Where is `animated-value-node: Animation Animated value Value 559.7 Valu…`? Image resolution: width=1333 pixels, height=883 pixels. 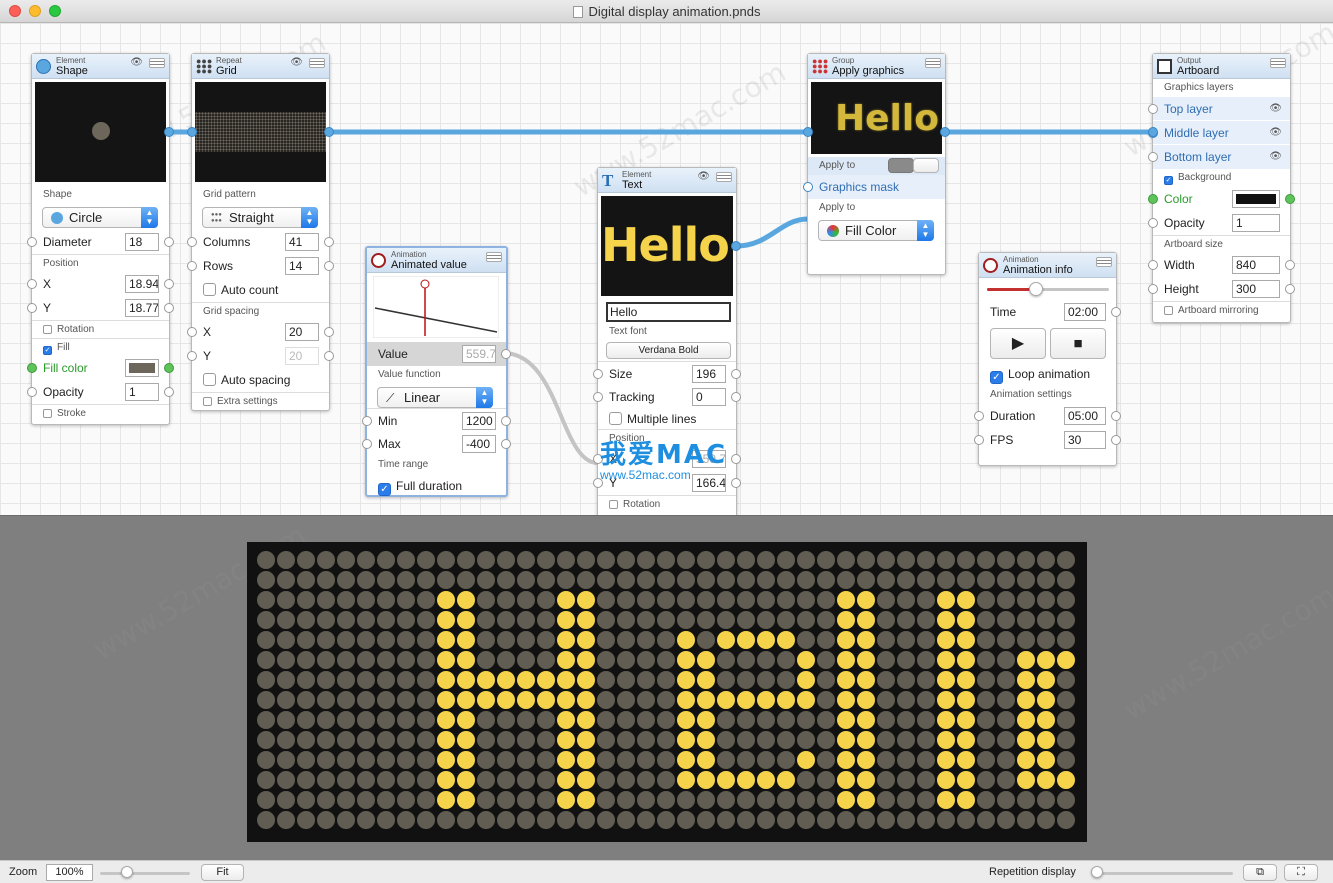 animated-value-node: Animation Animated value Value 559.7 Valu… is located at coordinates (436, 371).